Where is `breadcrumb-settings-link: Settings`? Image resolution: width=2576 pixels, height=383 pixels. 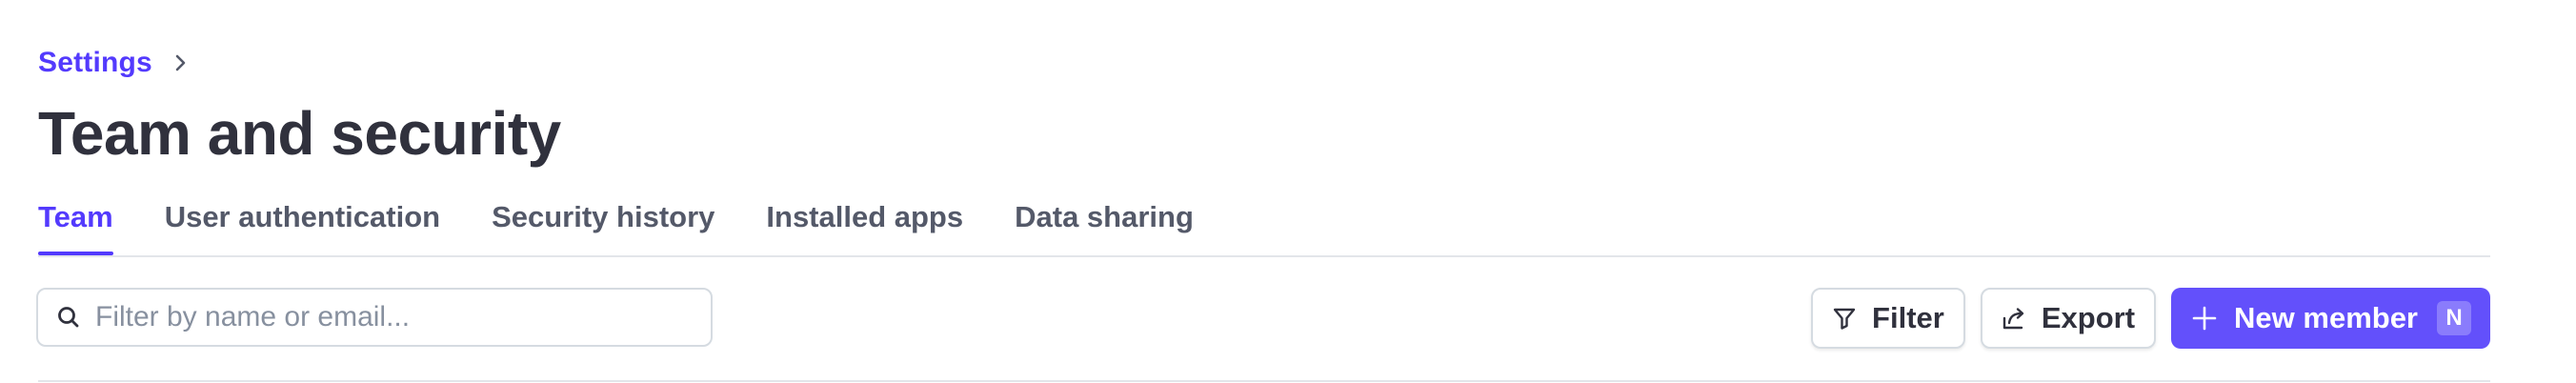 breadcrumb-settings-link: Settings is located at coordinates (95, 63).